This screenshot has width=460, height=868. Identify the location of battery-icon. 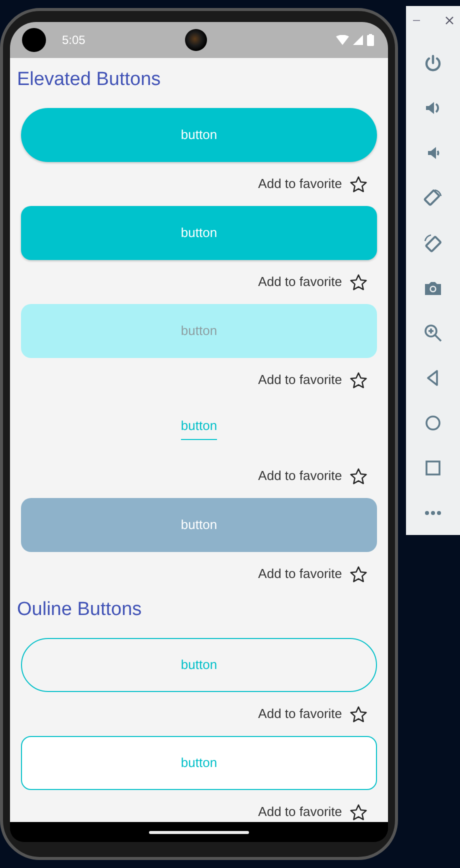
(370, 40).